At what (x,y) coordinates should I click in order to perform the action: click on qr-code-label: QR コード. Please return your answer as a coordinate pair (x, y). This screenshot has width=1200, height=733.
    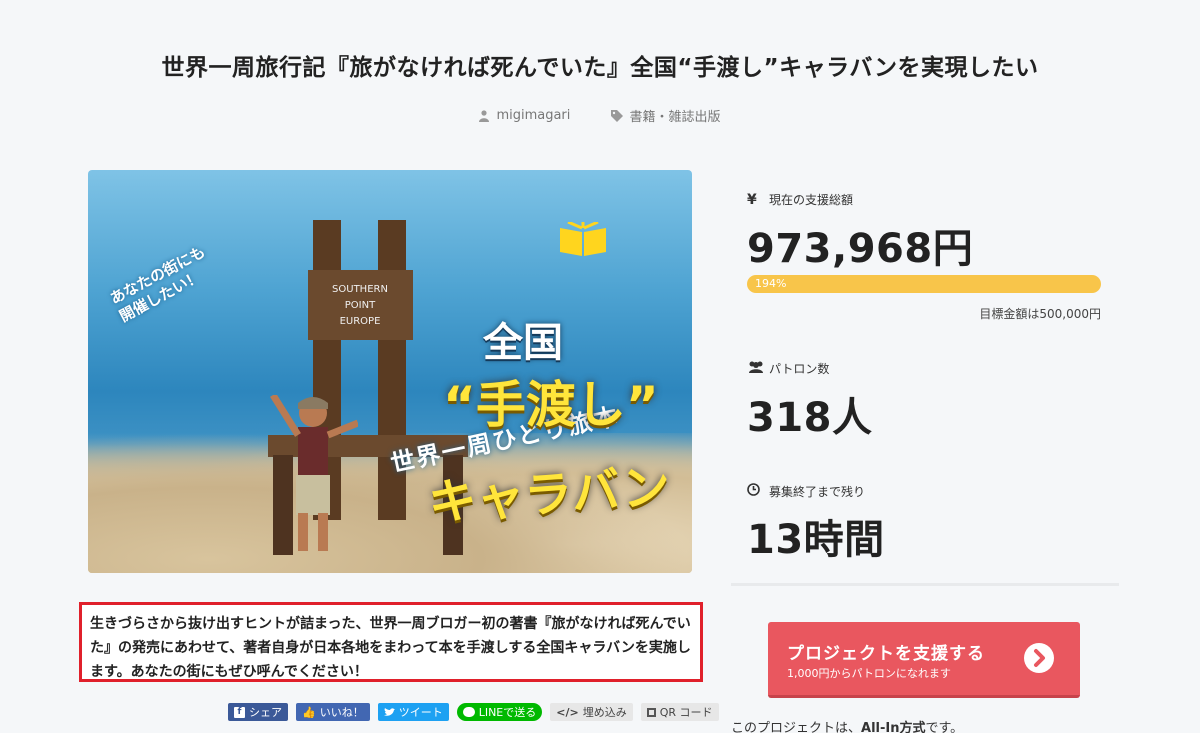
    Looking at the image, I should click on (686, 712).